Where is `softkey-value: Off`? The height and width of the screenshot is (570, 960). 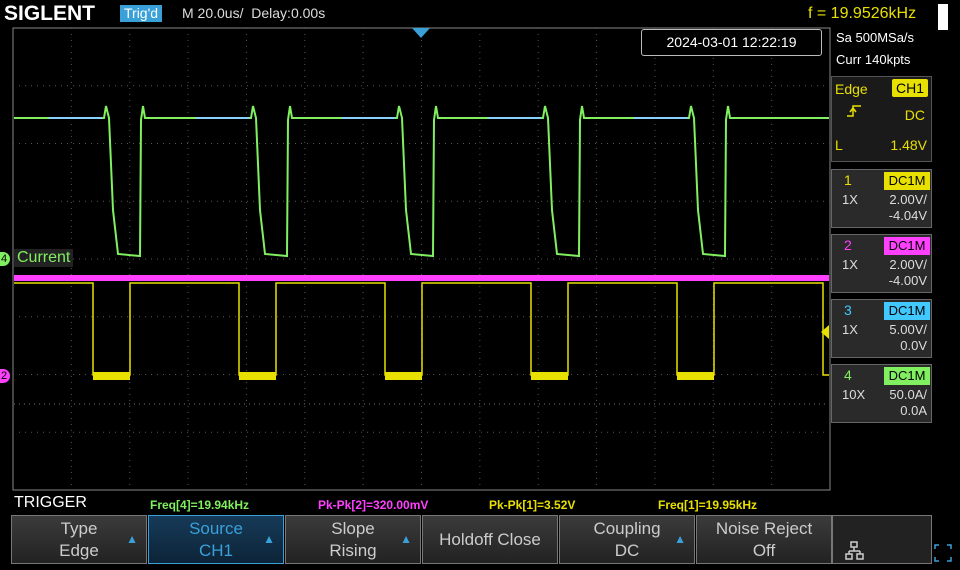 softkey-value: Off is located at coordinates (764, 550).